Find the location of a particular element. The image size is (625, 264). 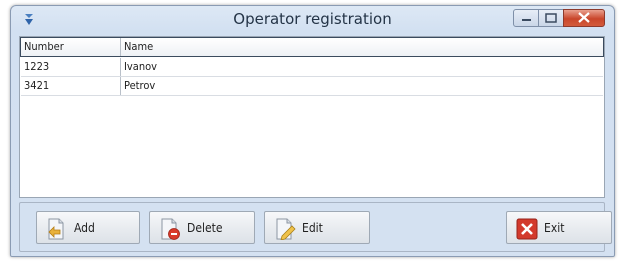

table-header: Number Name is located at coordinates (312, 47).